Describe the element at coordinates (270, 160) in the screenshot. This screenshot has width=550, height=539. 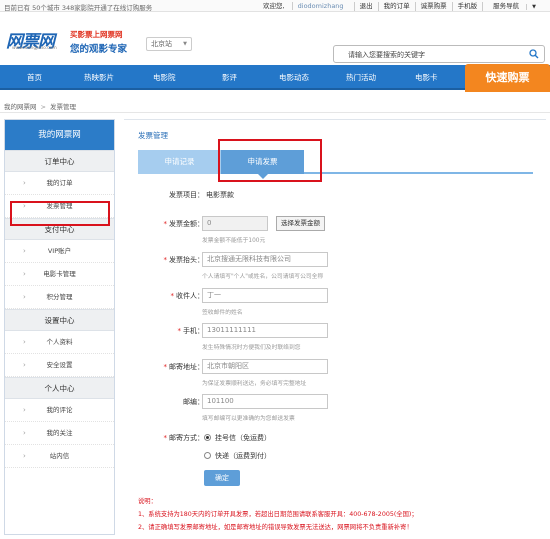
I see `highlight-box-apply-tab` at that location.